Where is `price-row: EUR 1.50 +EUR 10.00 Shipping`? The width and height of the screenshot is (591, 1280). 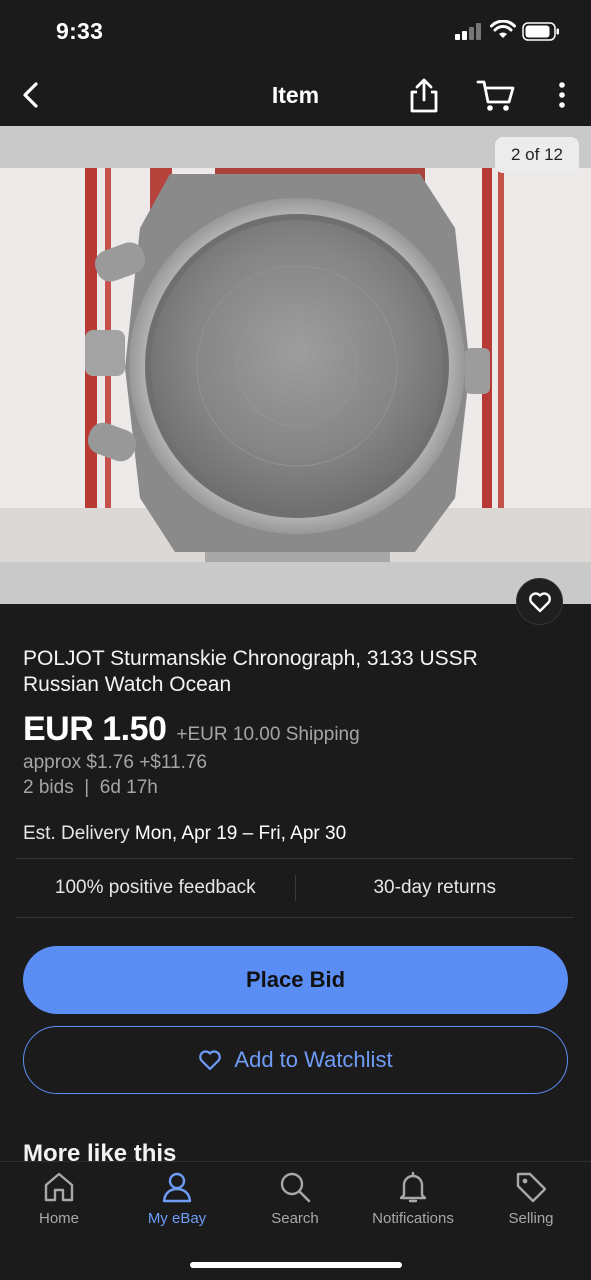
price-row: EUR 1.50 +EUR 10.00 Shipping is located at coordinates (191, 729).